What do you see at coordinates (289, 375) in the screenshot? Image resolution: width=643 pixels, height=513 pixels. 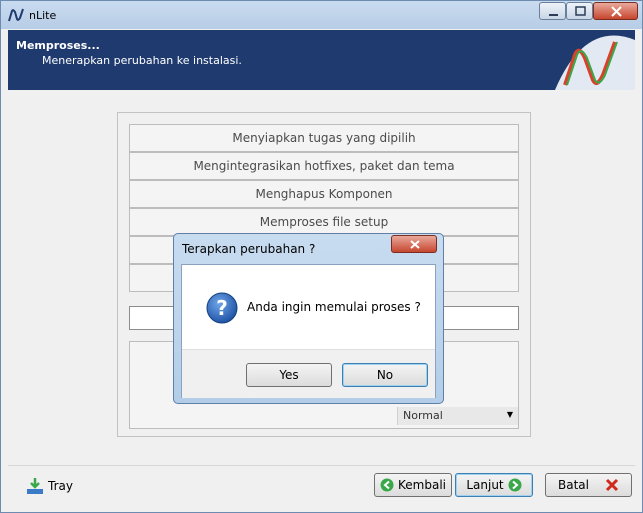 I see `yes-button: Yes` at bounding box center [289, 375].